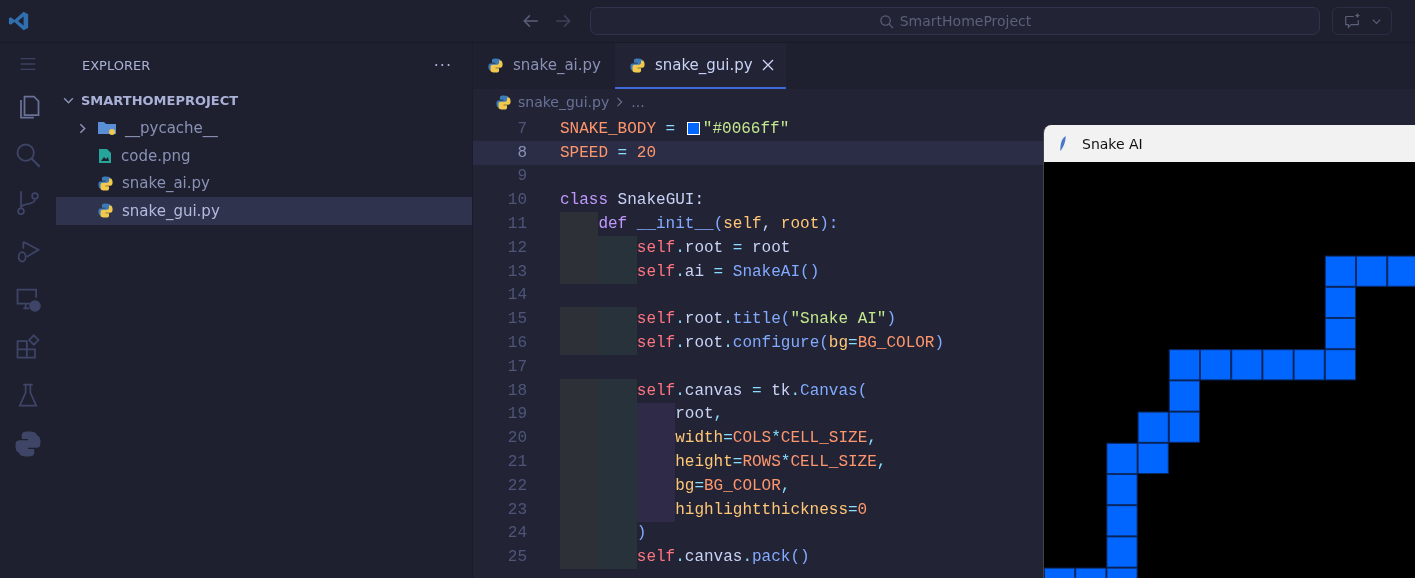  What do you see at coordinates (746, 128) in the screenshot?
I see `code-token: "#0066ff"` at bounding box center [746, 128].